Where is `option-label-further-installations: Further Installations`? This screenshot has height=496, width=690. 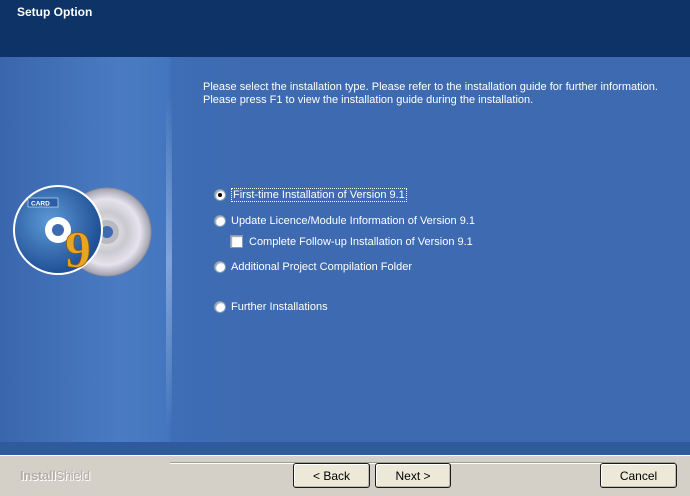
option-label-further-installations: Further Installations is located at coordinates (279, 307).